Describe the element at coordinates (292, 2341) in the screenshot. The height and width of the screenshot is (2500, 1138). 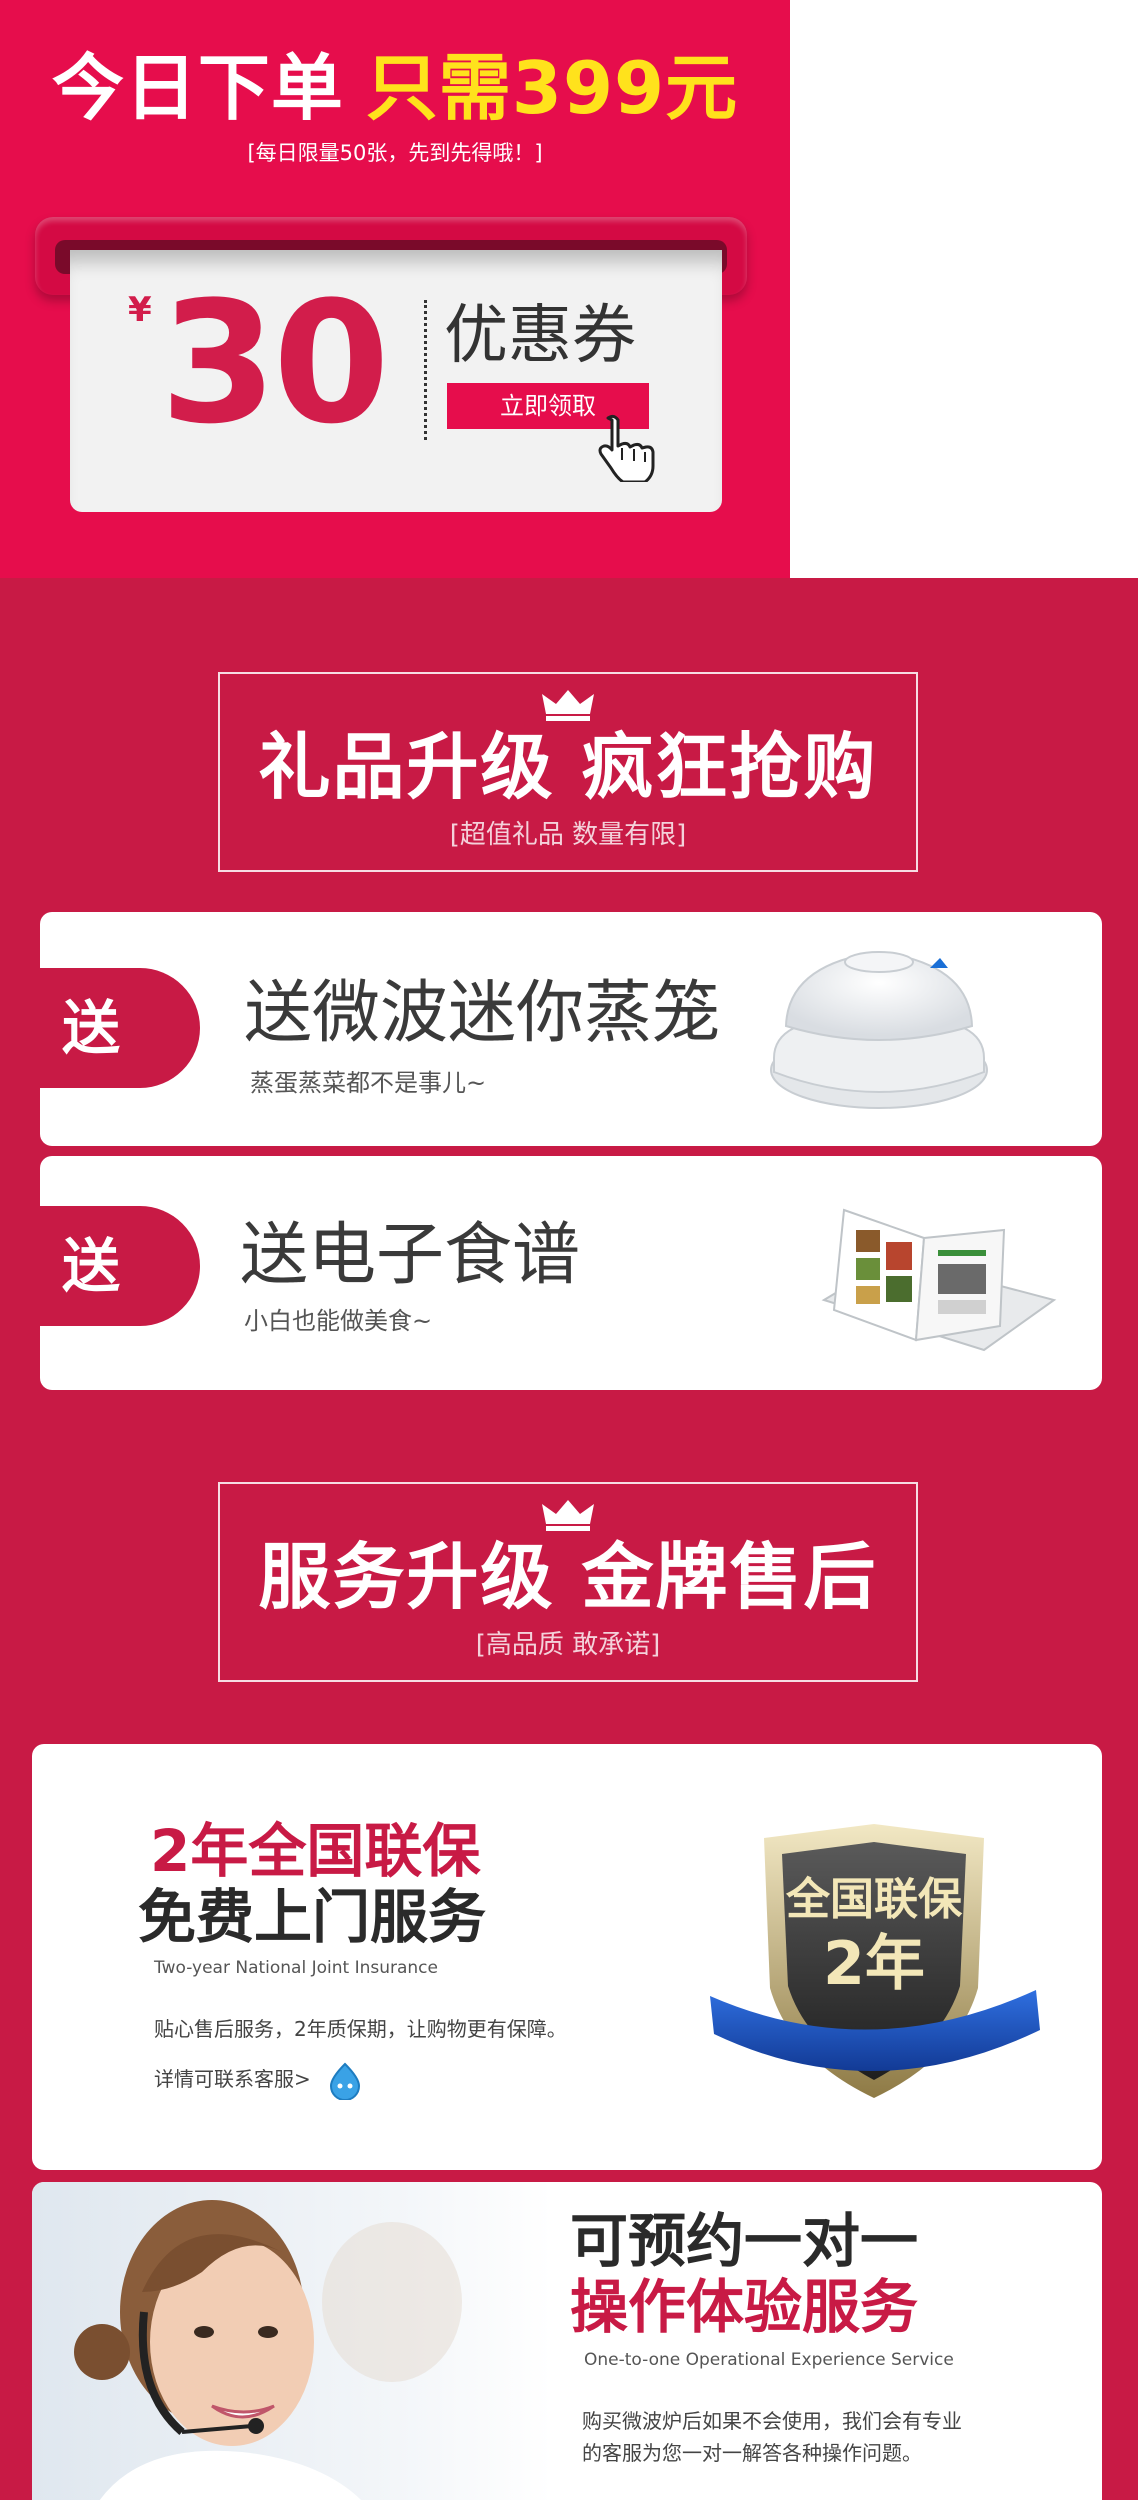
I see `customer-service-agent-image` at that location.